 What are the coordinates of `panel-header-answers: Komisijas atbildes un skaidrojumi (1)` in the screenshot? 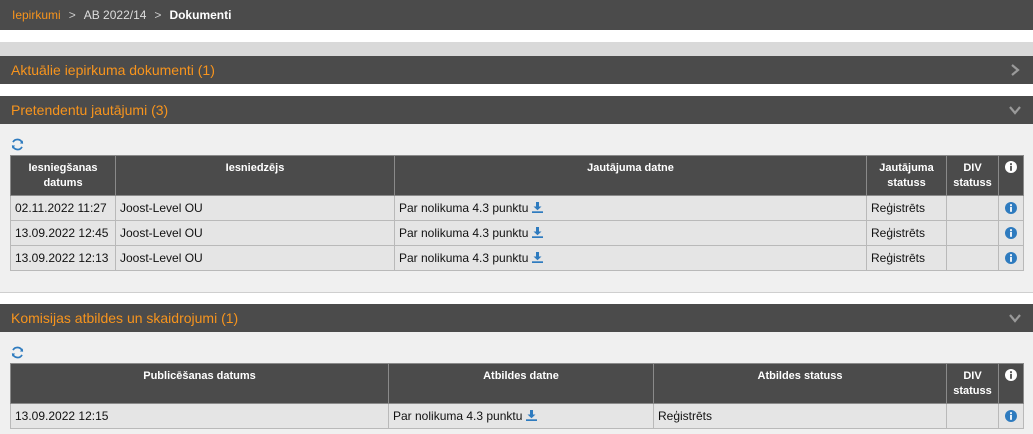 It's located at (516, 318).